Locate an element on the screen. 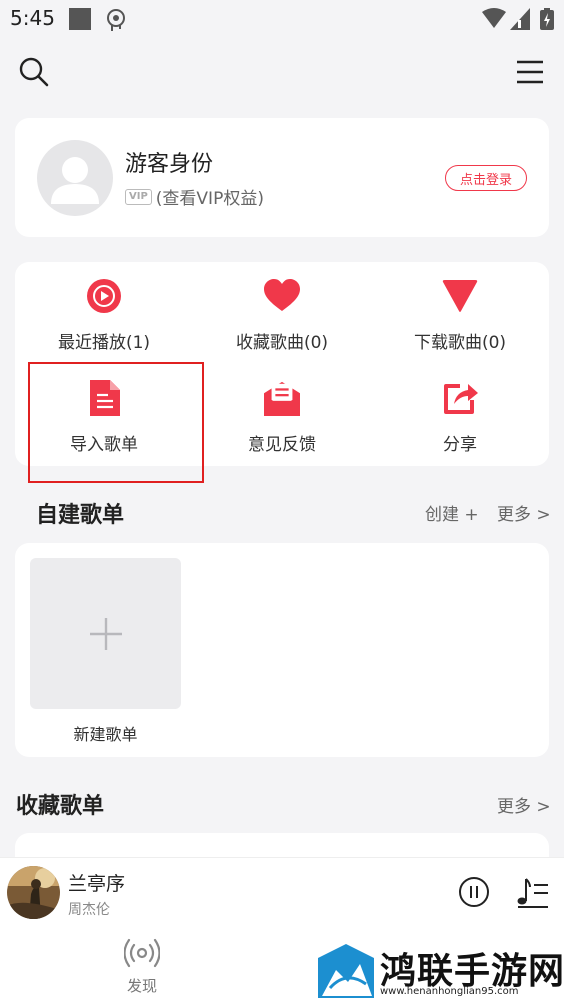  nav-discover: 发现 is located at coordinates (142, 968).